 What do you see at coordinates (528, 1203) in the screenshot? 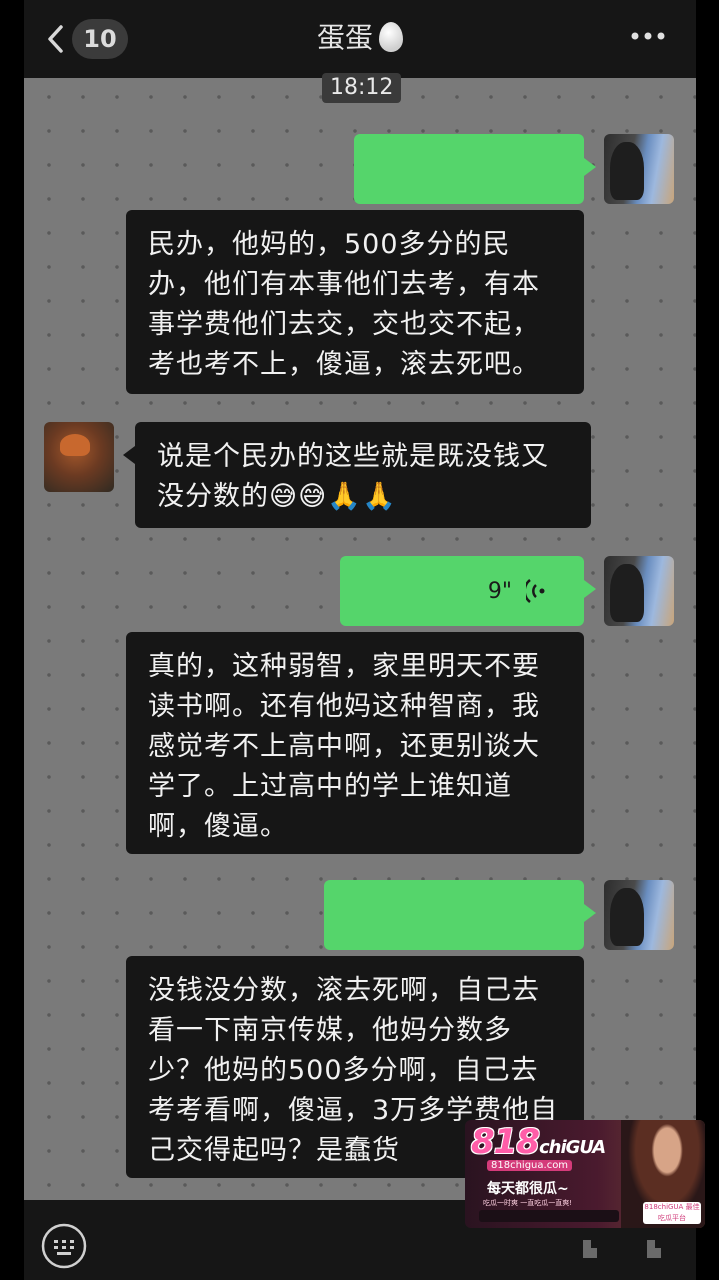
I see `watermark-tagline: 吃瓜一时爽 一直吃瓜一直爽!` at bounding box center [528, 1203].